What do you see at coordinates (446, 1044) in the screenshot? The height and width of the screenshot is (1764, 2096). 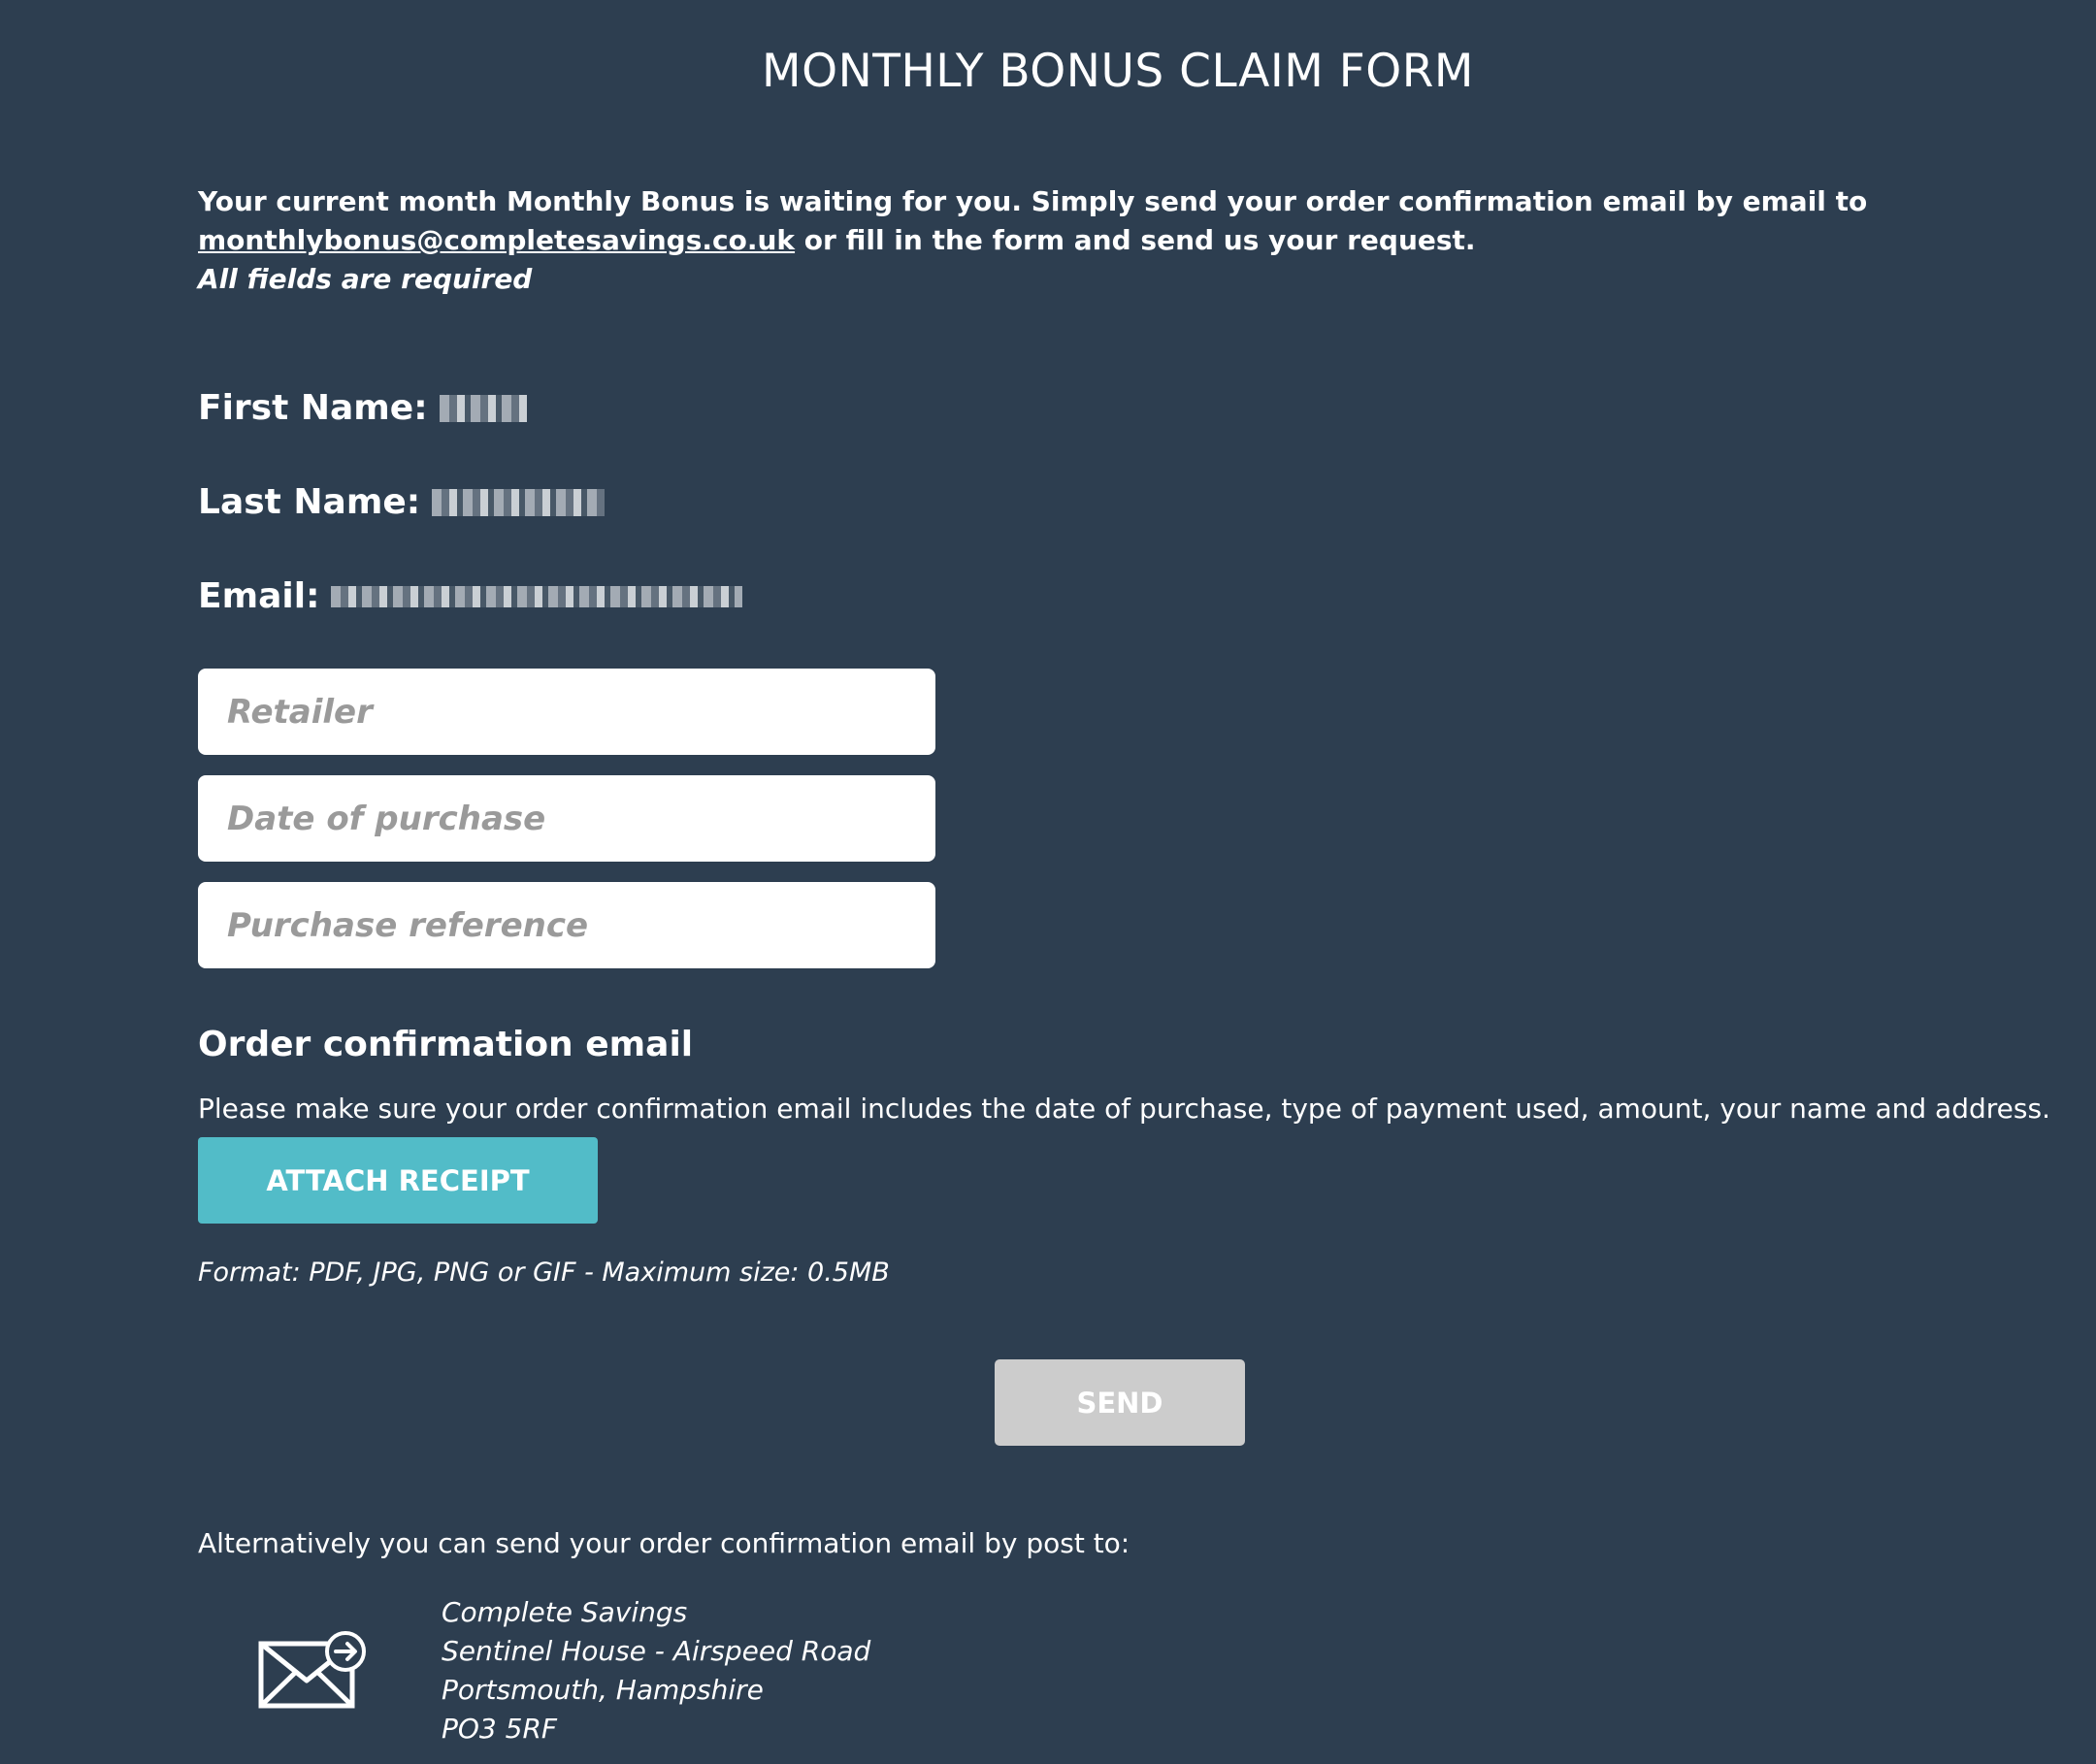 I see `order-confirmation-heading: Order confirmation email` at bounding box center [446, 1044].